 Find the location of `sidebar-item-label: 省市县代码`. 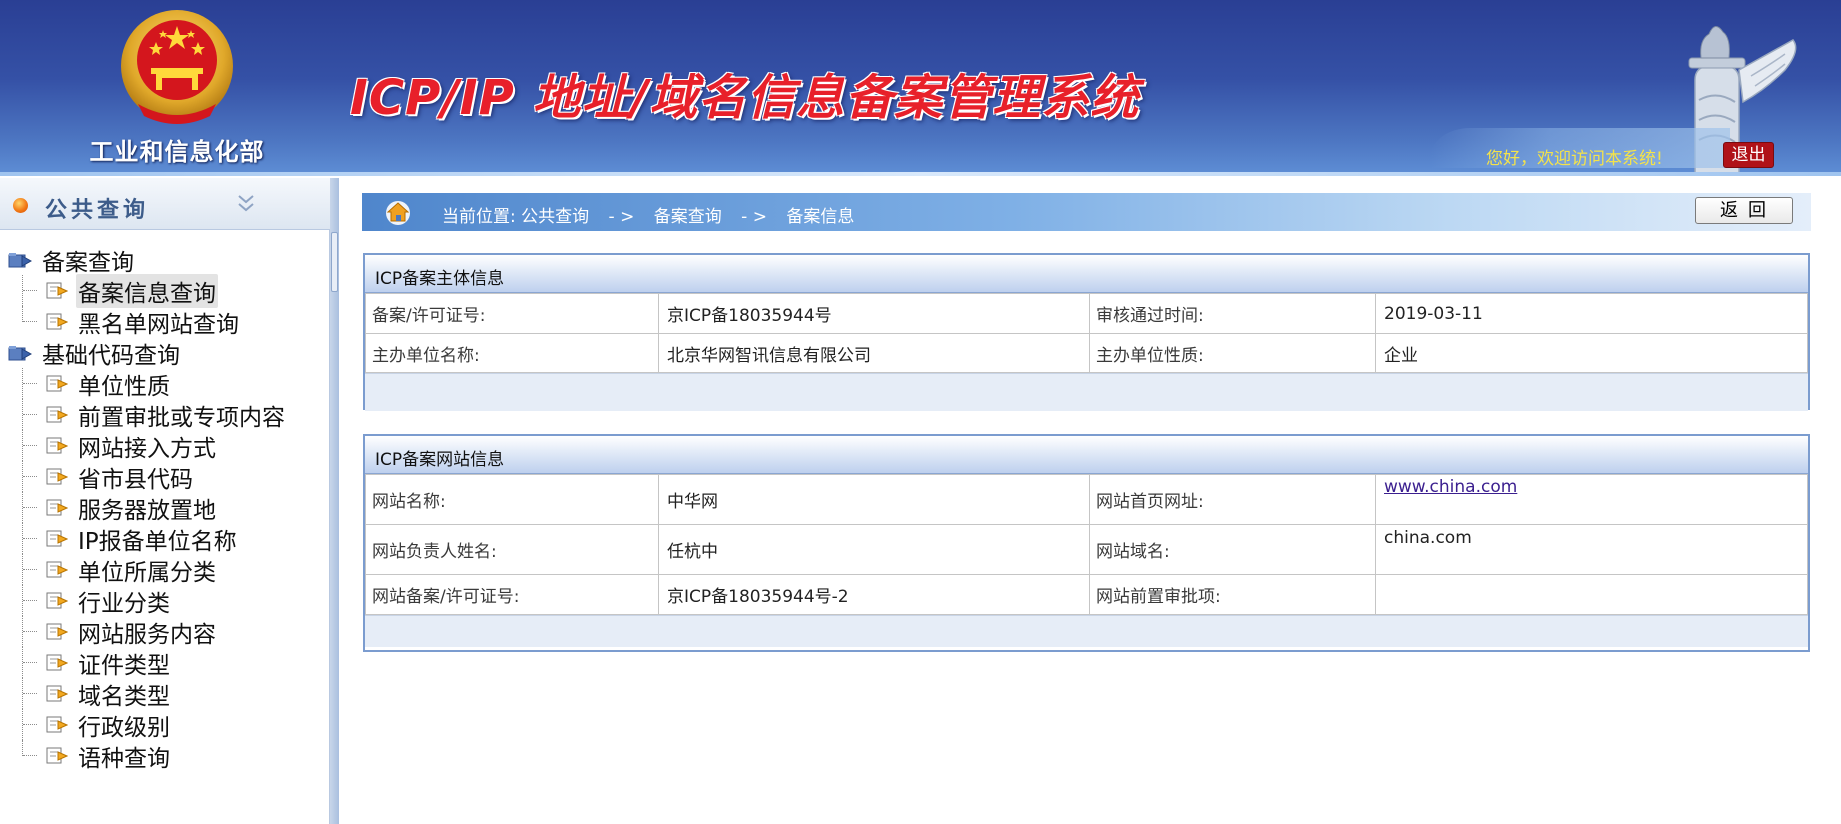

sidebar-item-label: 省市县代码 is located at coordinates (135, 479).